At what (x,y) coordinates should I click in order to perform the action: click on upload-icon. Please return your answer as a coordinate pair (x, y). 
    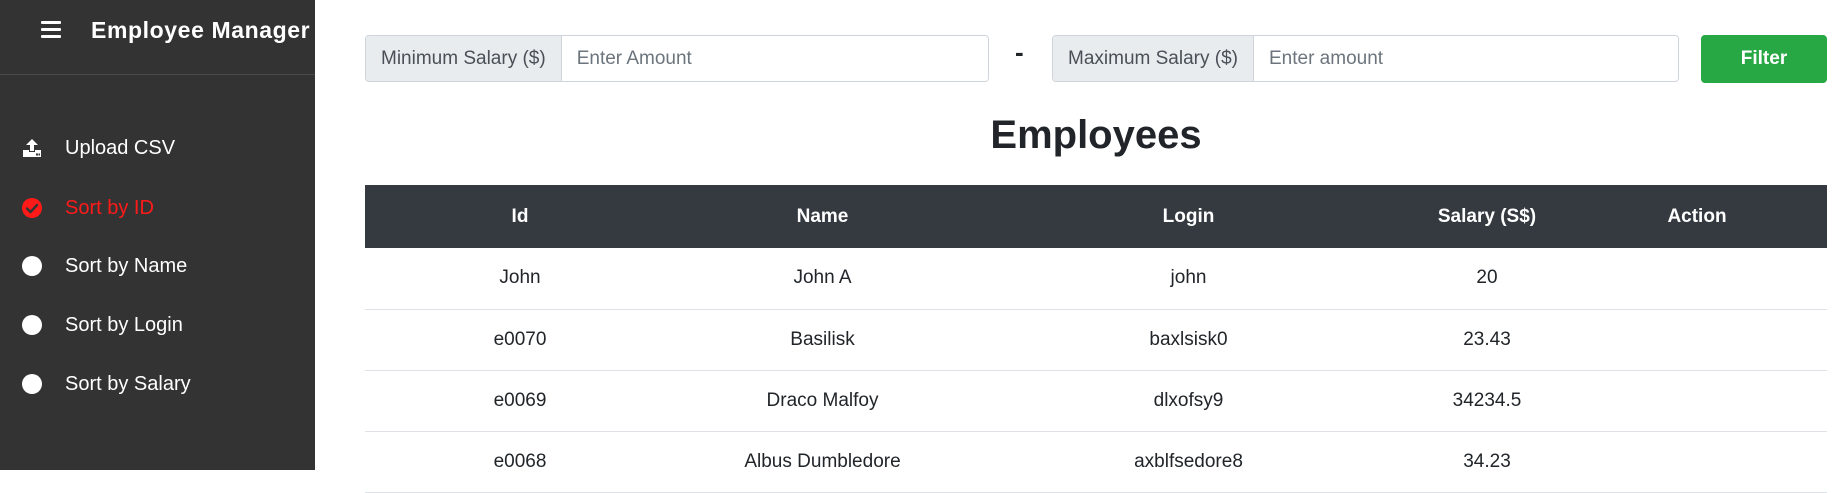
    Looking at the image, I should click on (32, 148).